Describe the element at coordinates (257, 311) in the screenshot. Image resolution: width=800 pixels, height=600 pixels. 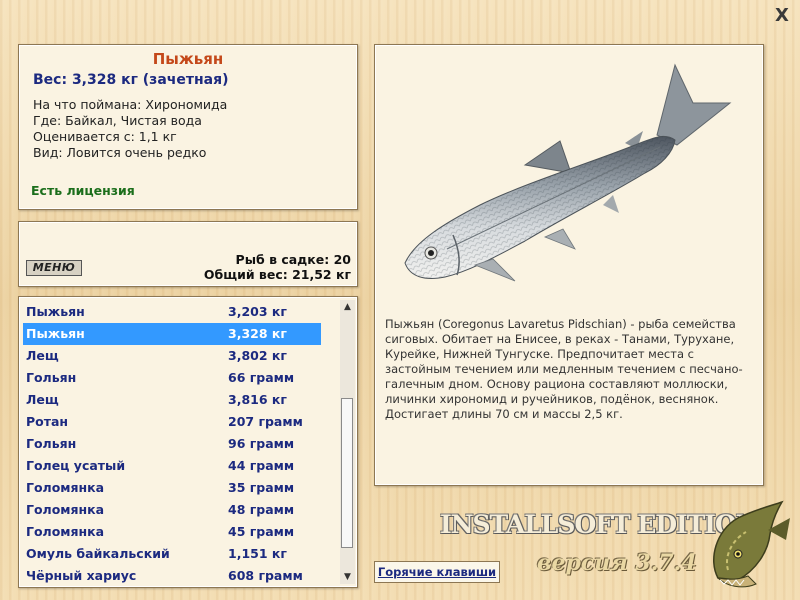
I see `catch-fish-weight: 3,203 кг` at that location.